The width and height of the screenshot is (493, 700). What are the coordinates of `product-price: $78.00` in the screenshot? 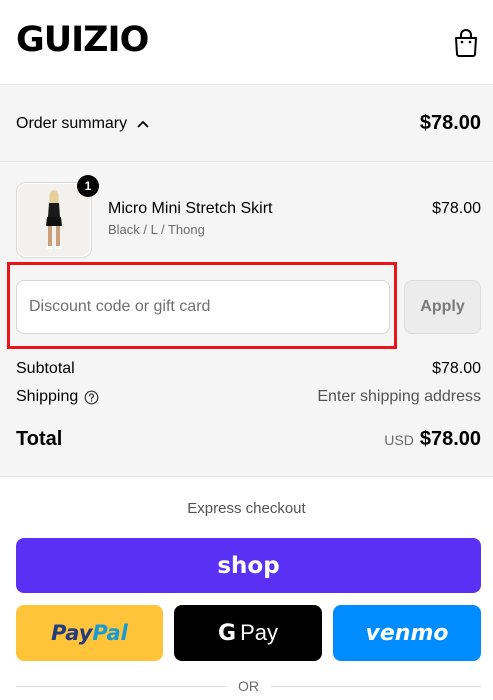 It's located at (456, 208).